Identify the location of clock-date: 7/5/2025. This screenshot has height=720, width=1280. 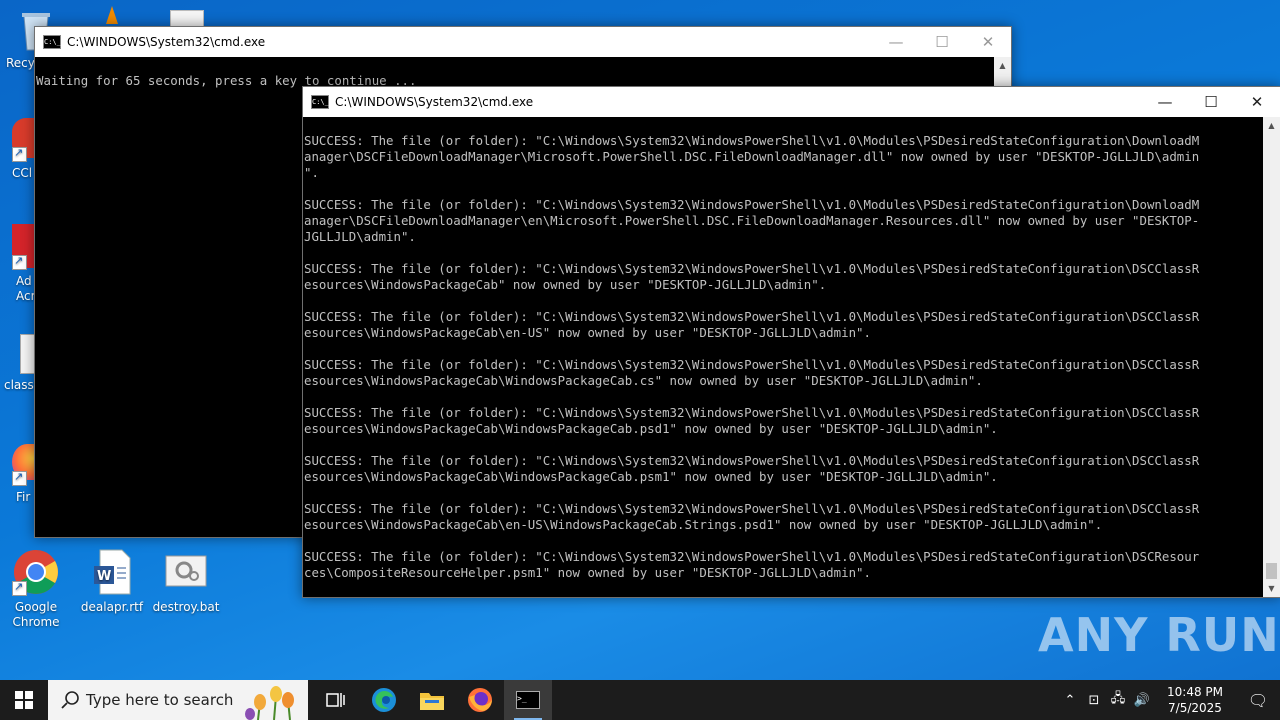
(1195, 708).